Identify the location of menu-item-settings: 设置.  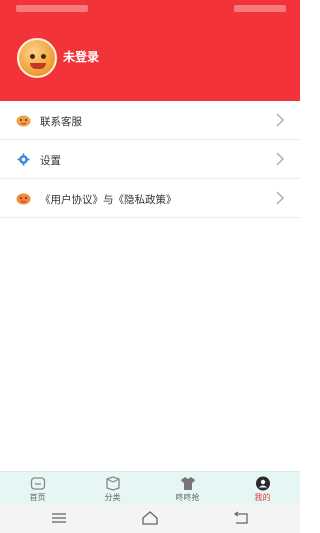
(150, 159).